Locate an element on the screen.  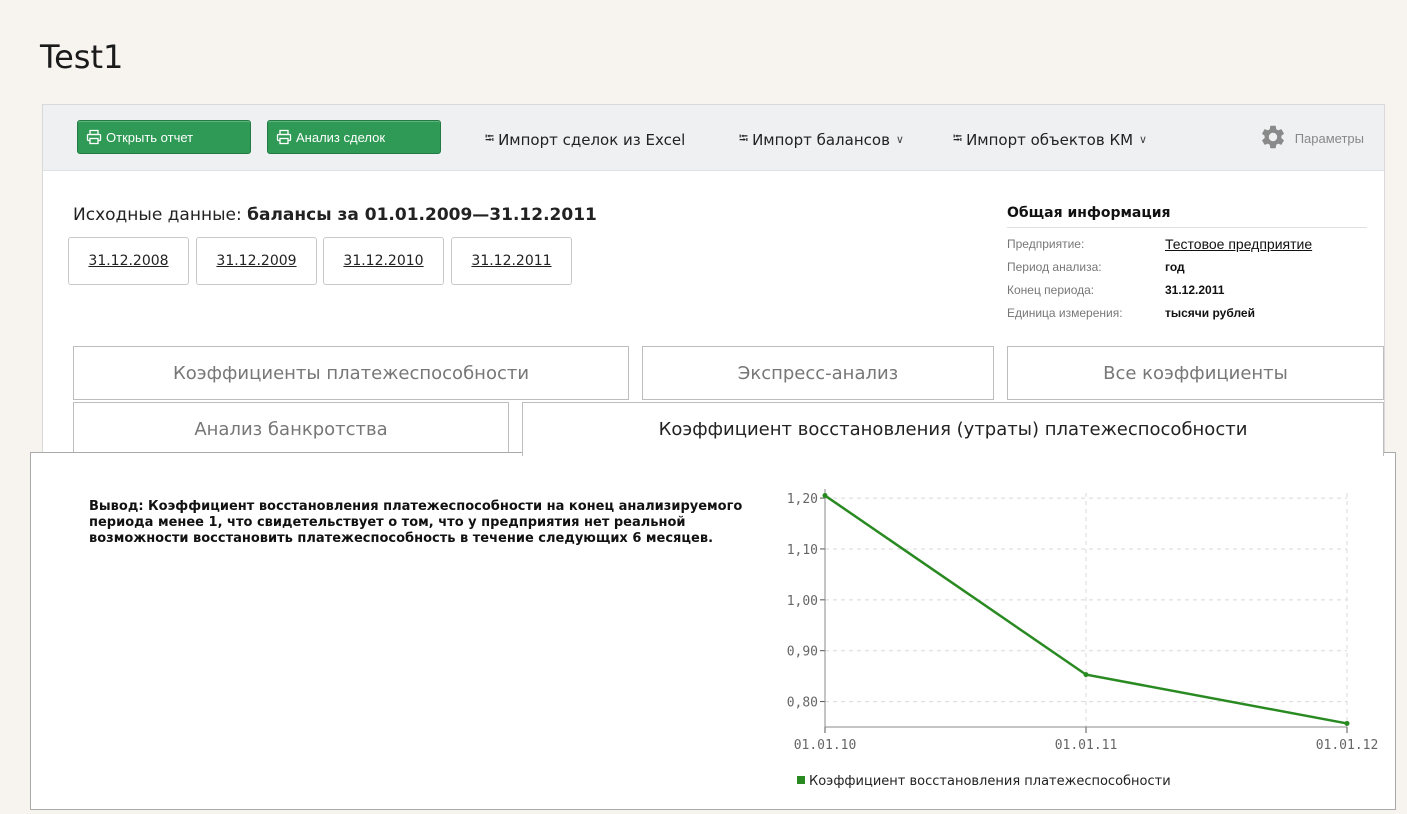
tab-solvency-ratios: Коэффициенты платежеспособности is located at coordinates (351, 373).